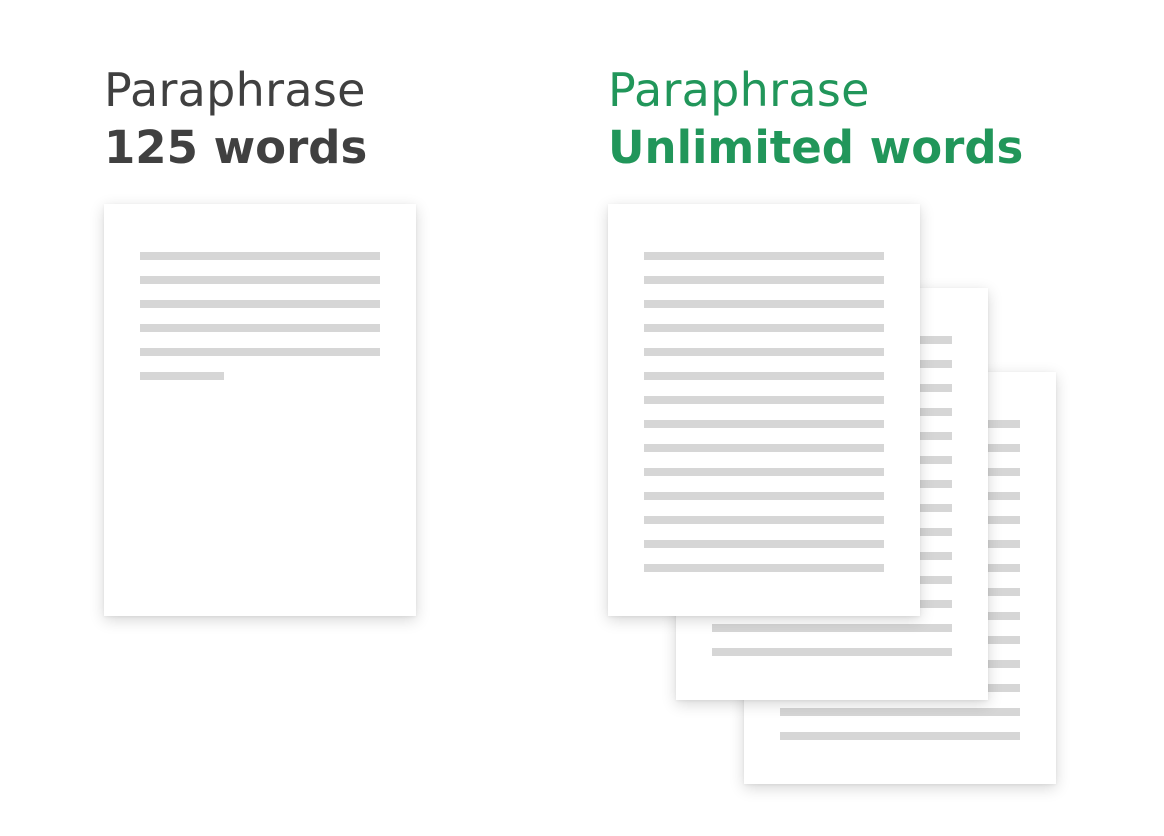 The height and width of the screenshot is (836, 1164). I want to click on free-document-page, so click(260, 410).